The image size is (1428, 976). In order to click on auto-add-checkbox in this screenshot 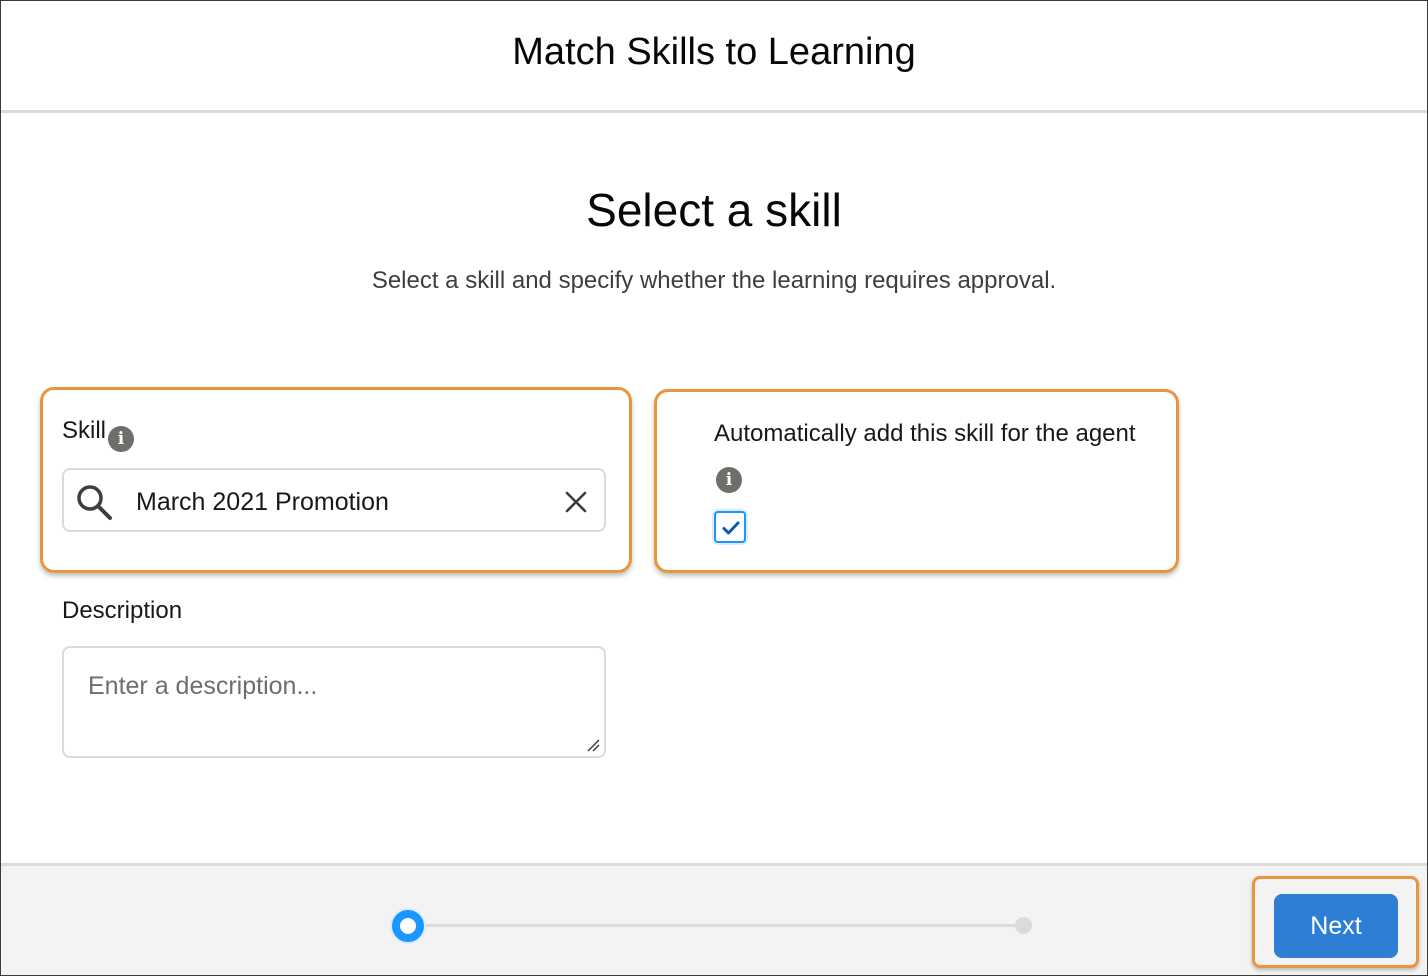, I will do `click(730, 527)`.